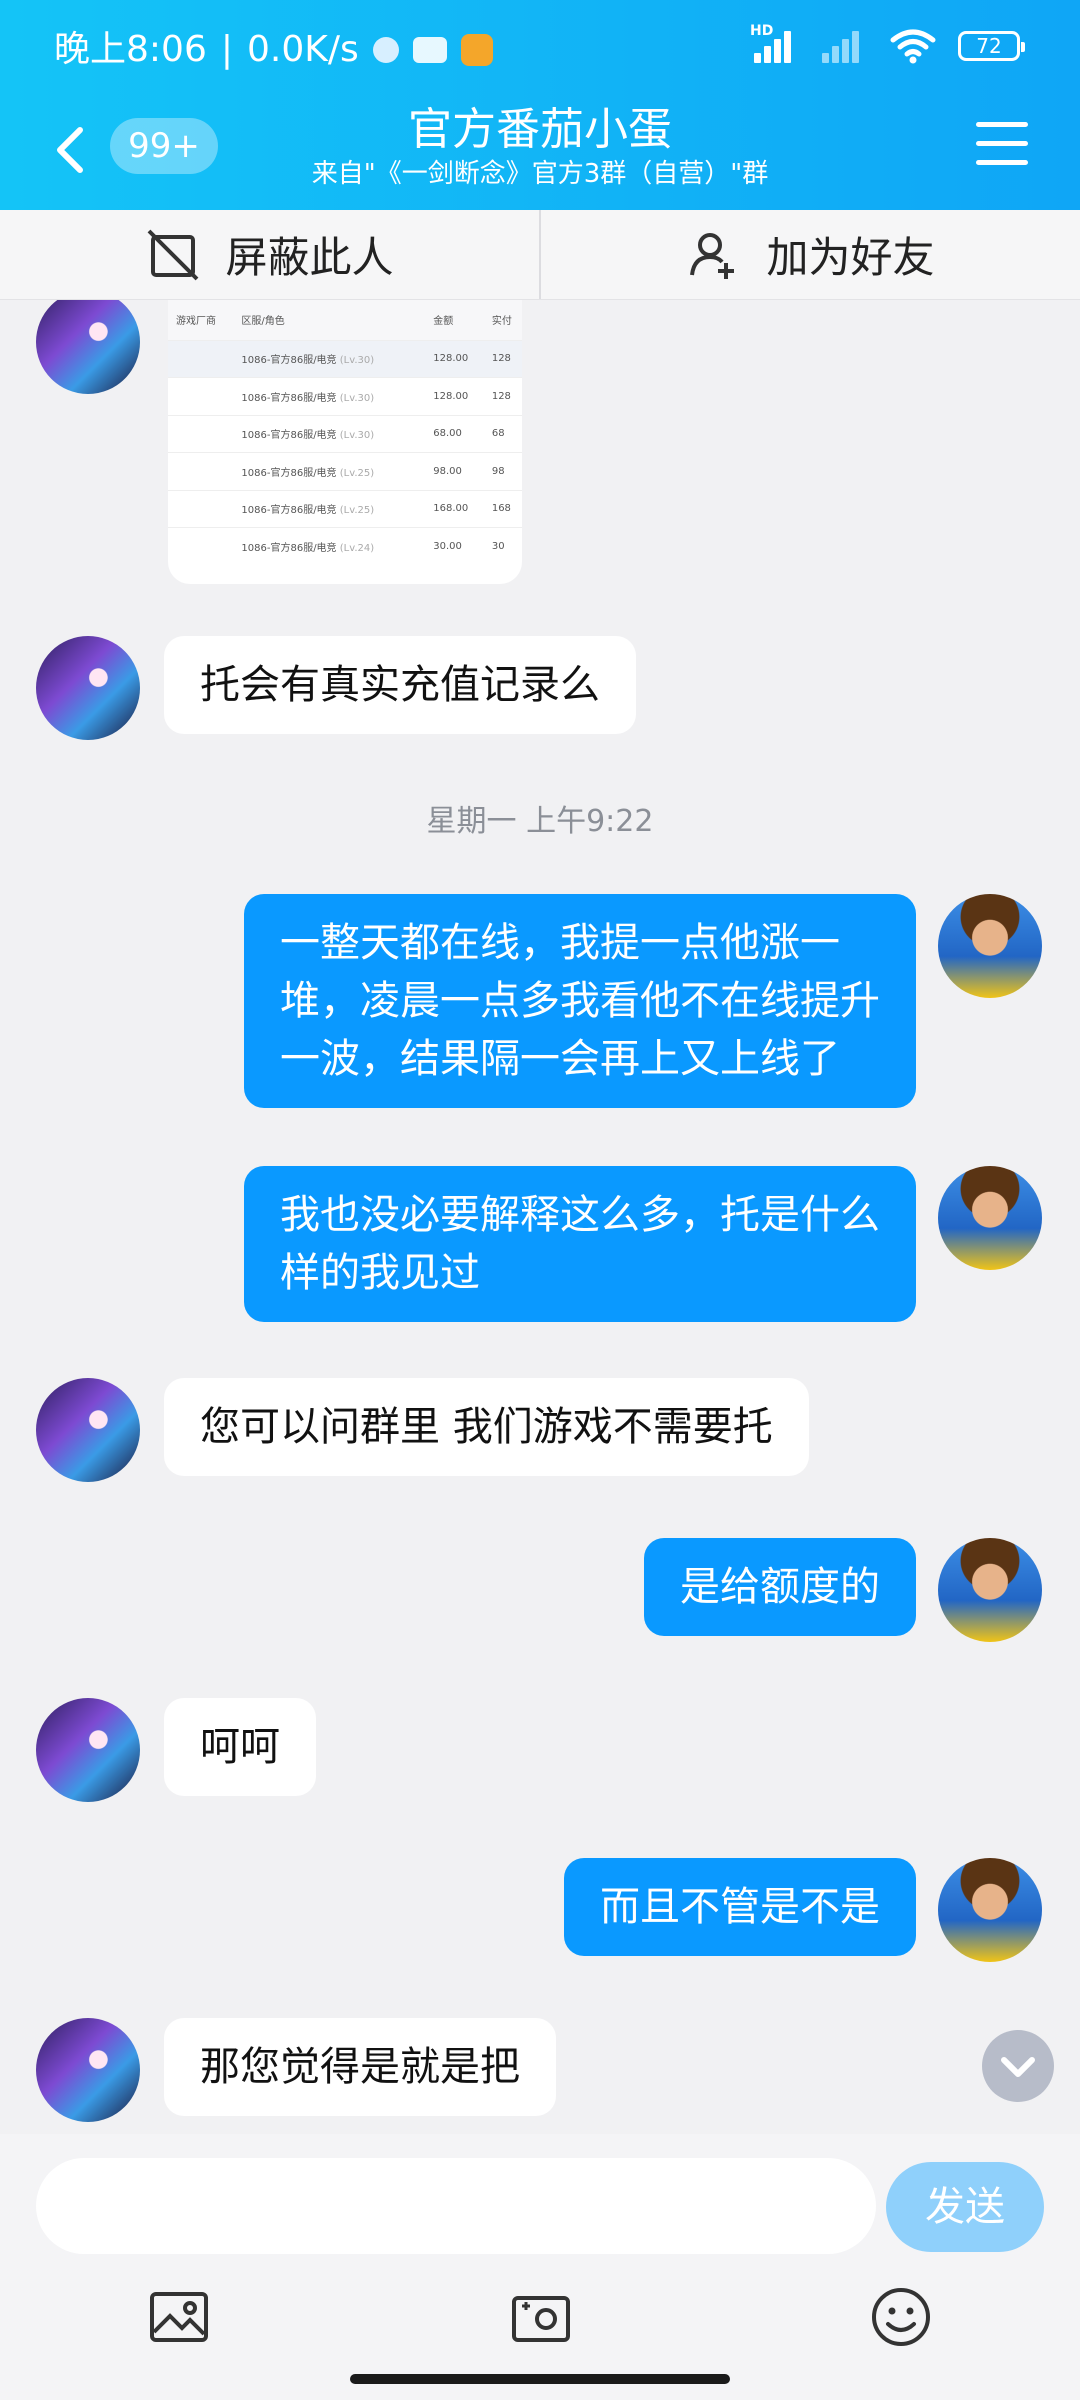 The image size is (1080, 2400). What do you see at coordinates (991, 46) in the screenshot?
I see `battery-icon: 72` at bounding box center [991, 46].